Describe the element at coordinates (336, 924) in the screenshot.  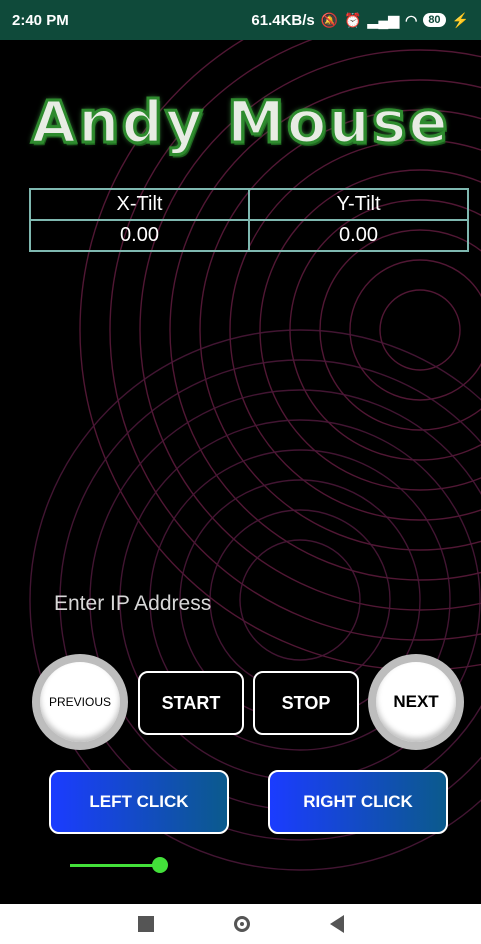
I see `back-icon` at that location.